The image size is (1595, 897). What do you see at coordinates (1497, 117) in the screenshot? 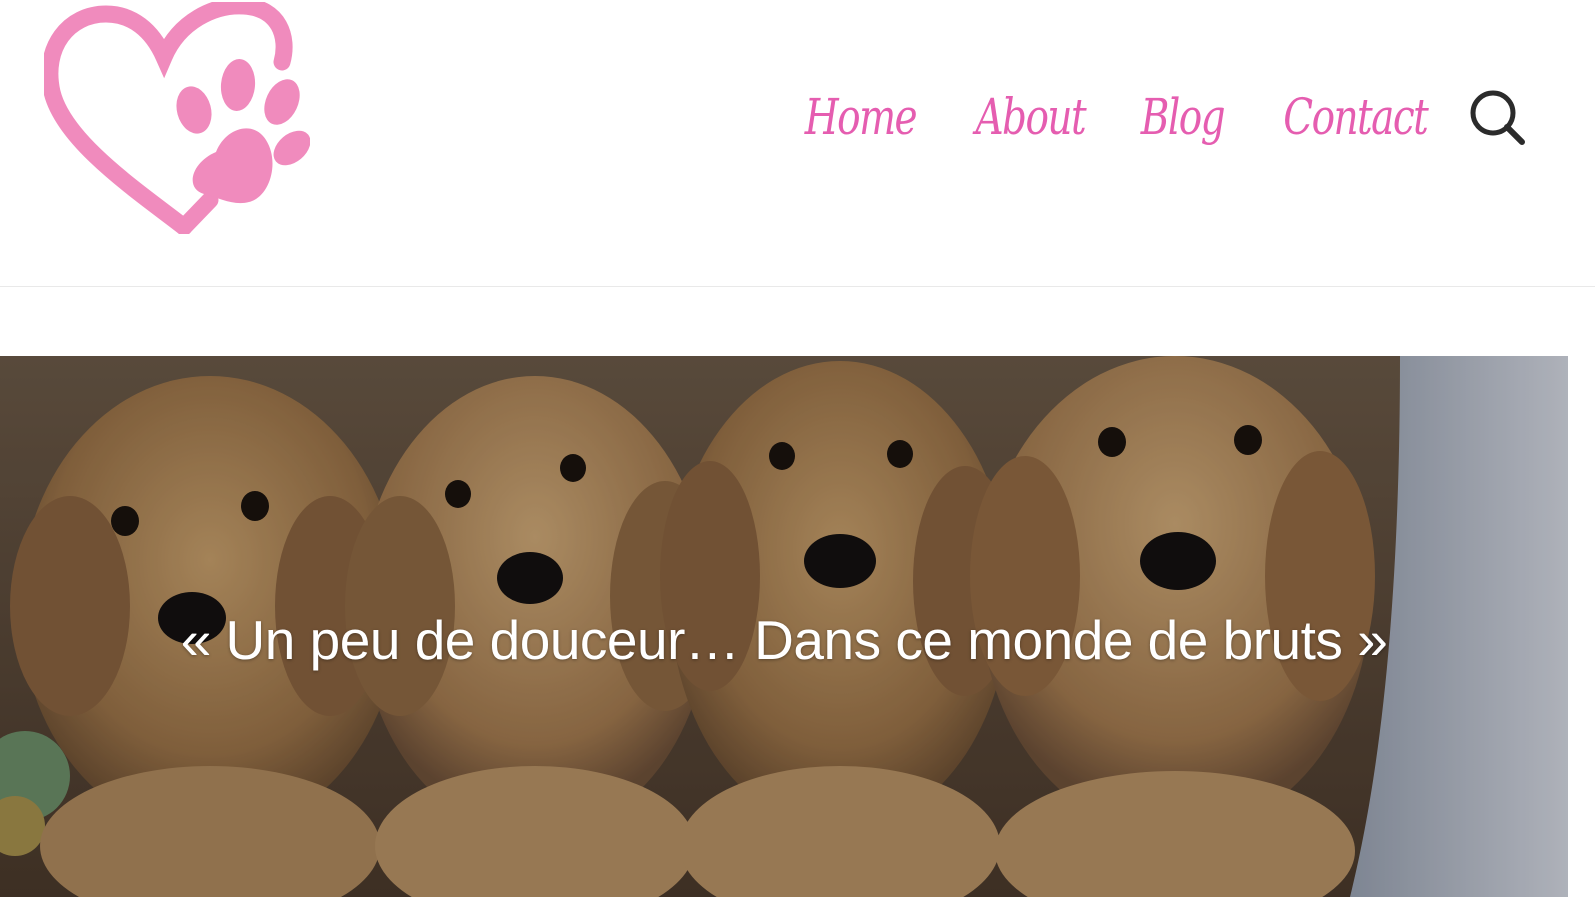
I see `search-icon` at bounding box center [1497, 117].